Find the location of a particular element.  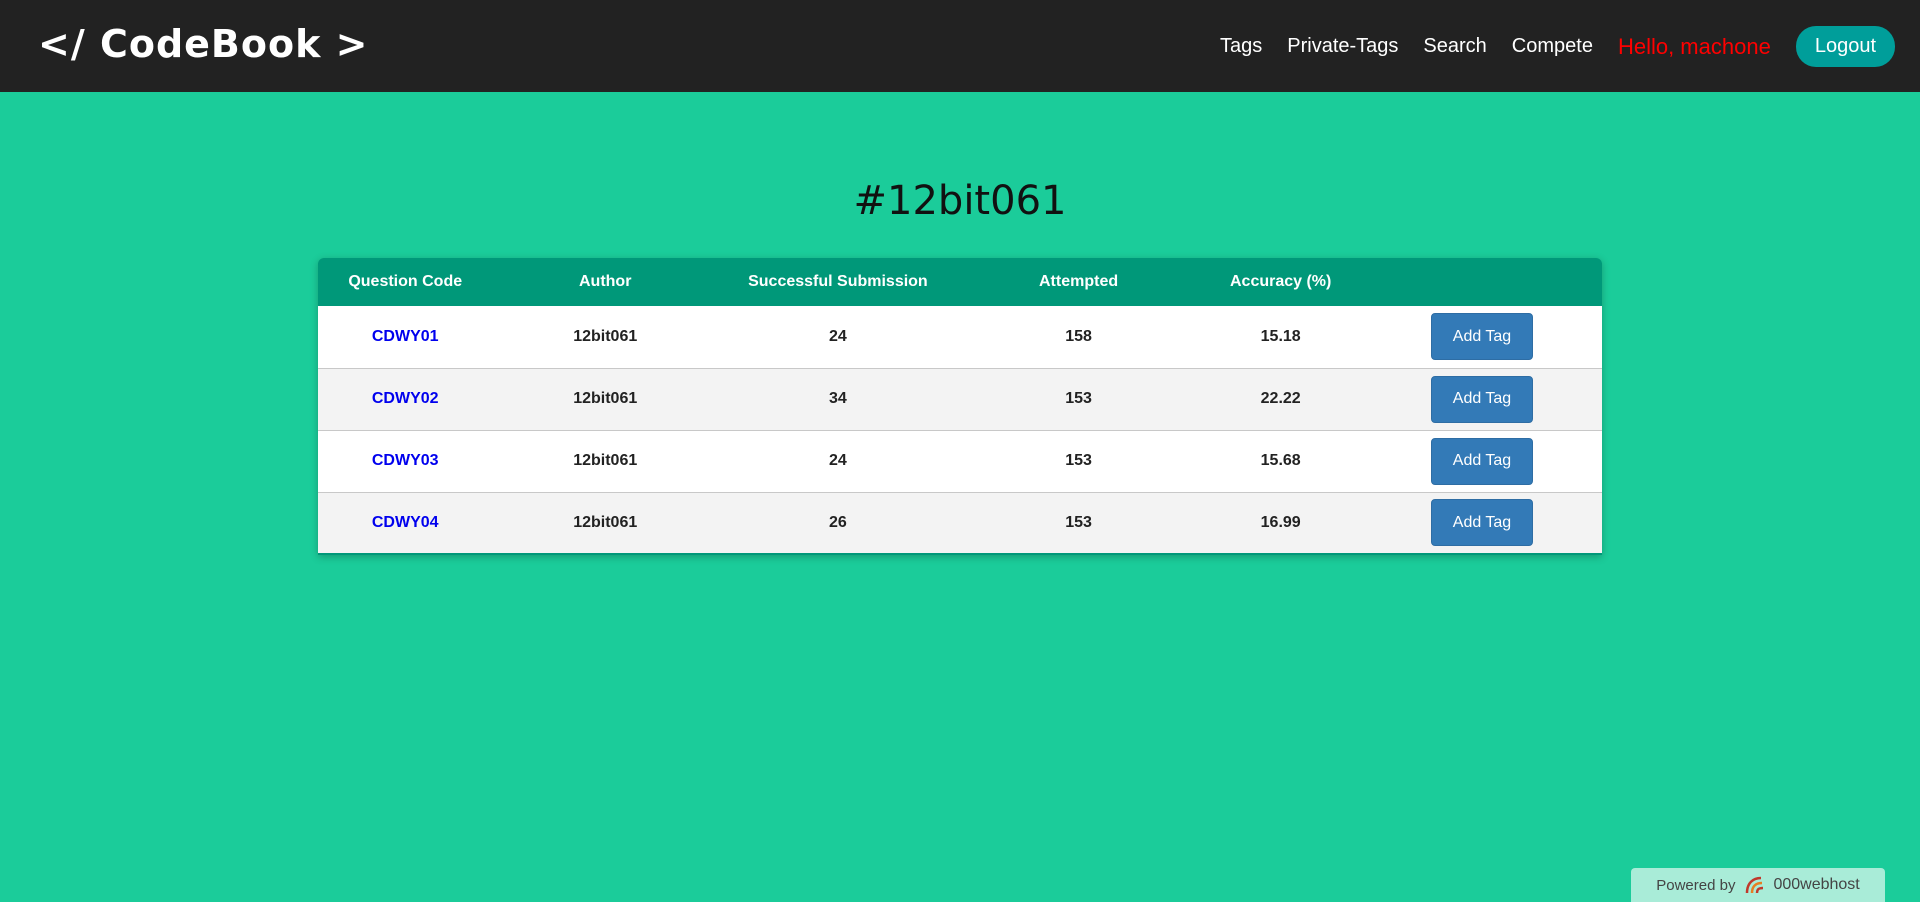

question-code-link: CDWY04 is located at coordinates (405, 522).